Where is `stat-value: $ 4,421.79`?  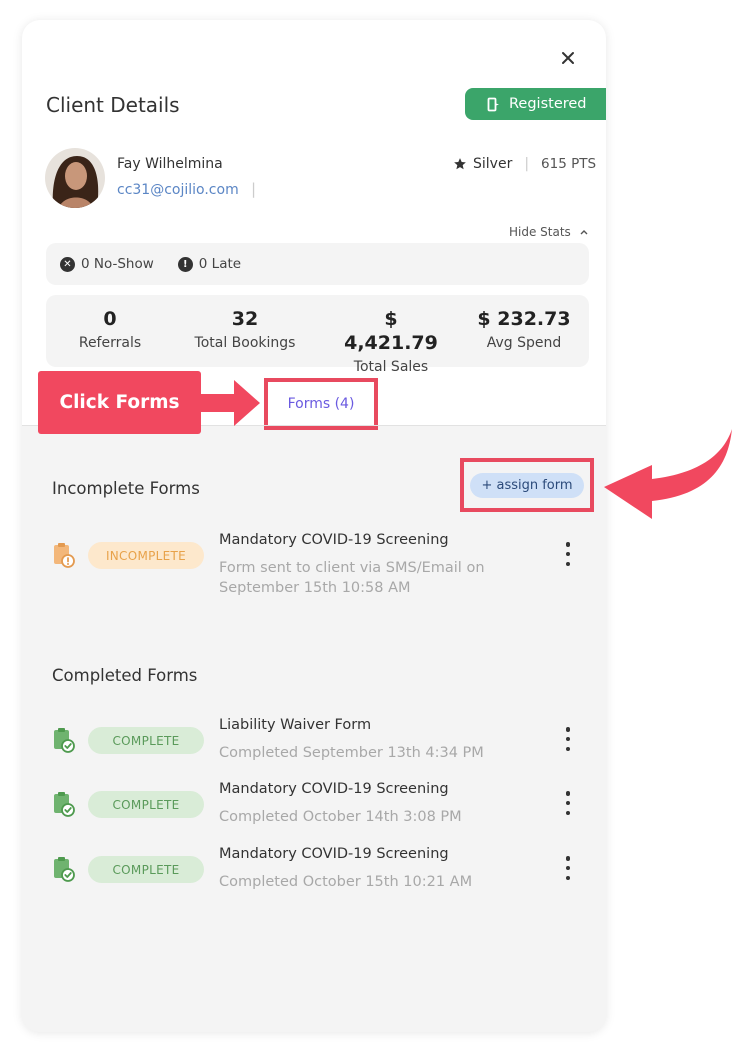
stat-value: $ 4,421.79 is located at coordinates (391, 331).